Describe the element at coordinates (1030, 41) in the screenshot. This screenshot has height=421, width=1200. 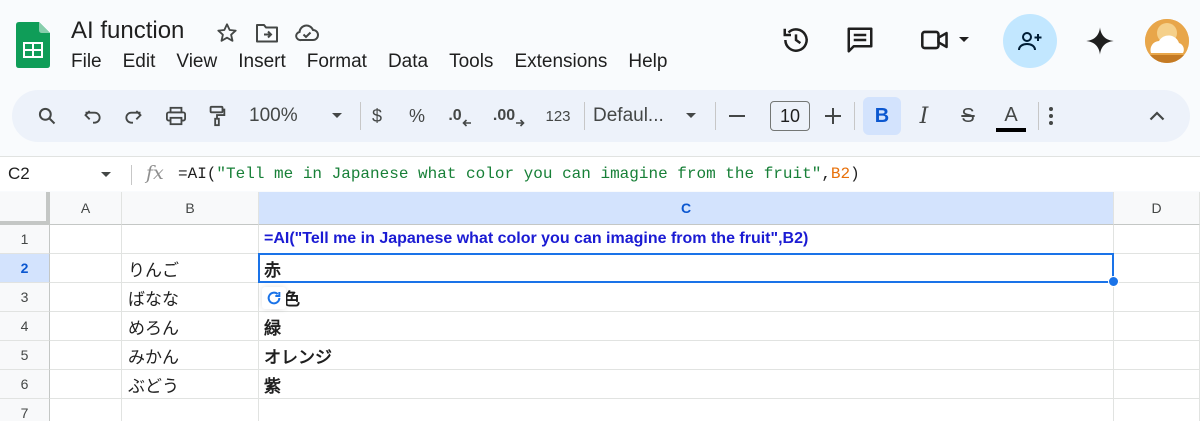
I see `share-button` at that location.